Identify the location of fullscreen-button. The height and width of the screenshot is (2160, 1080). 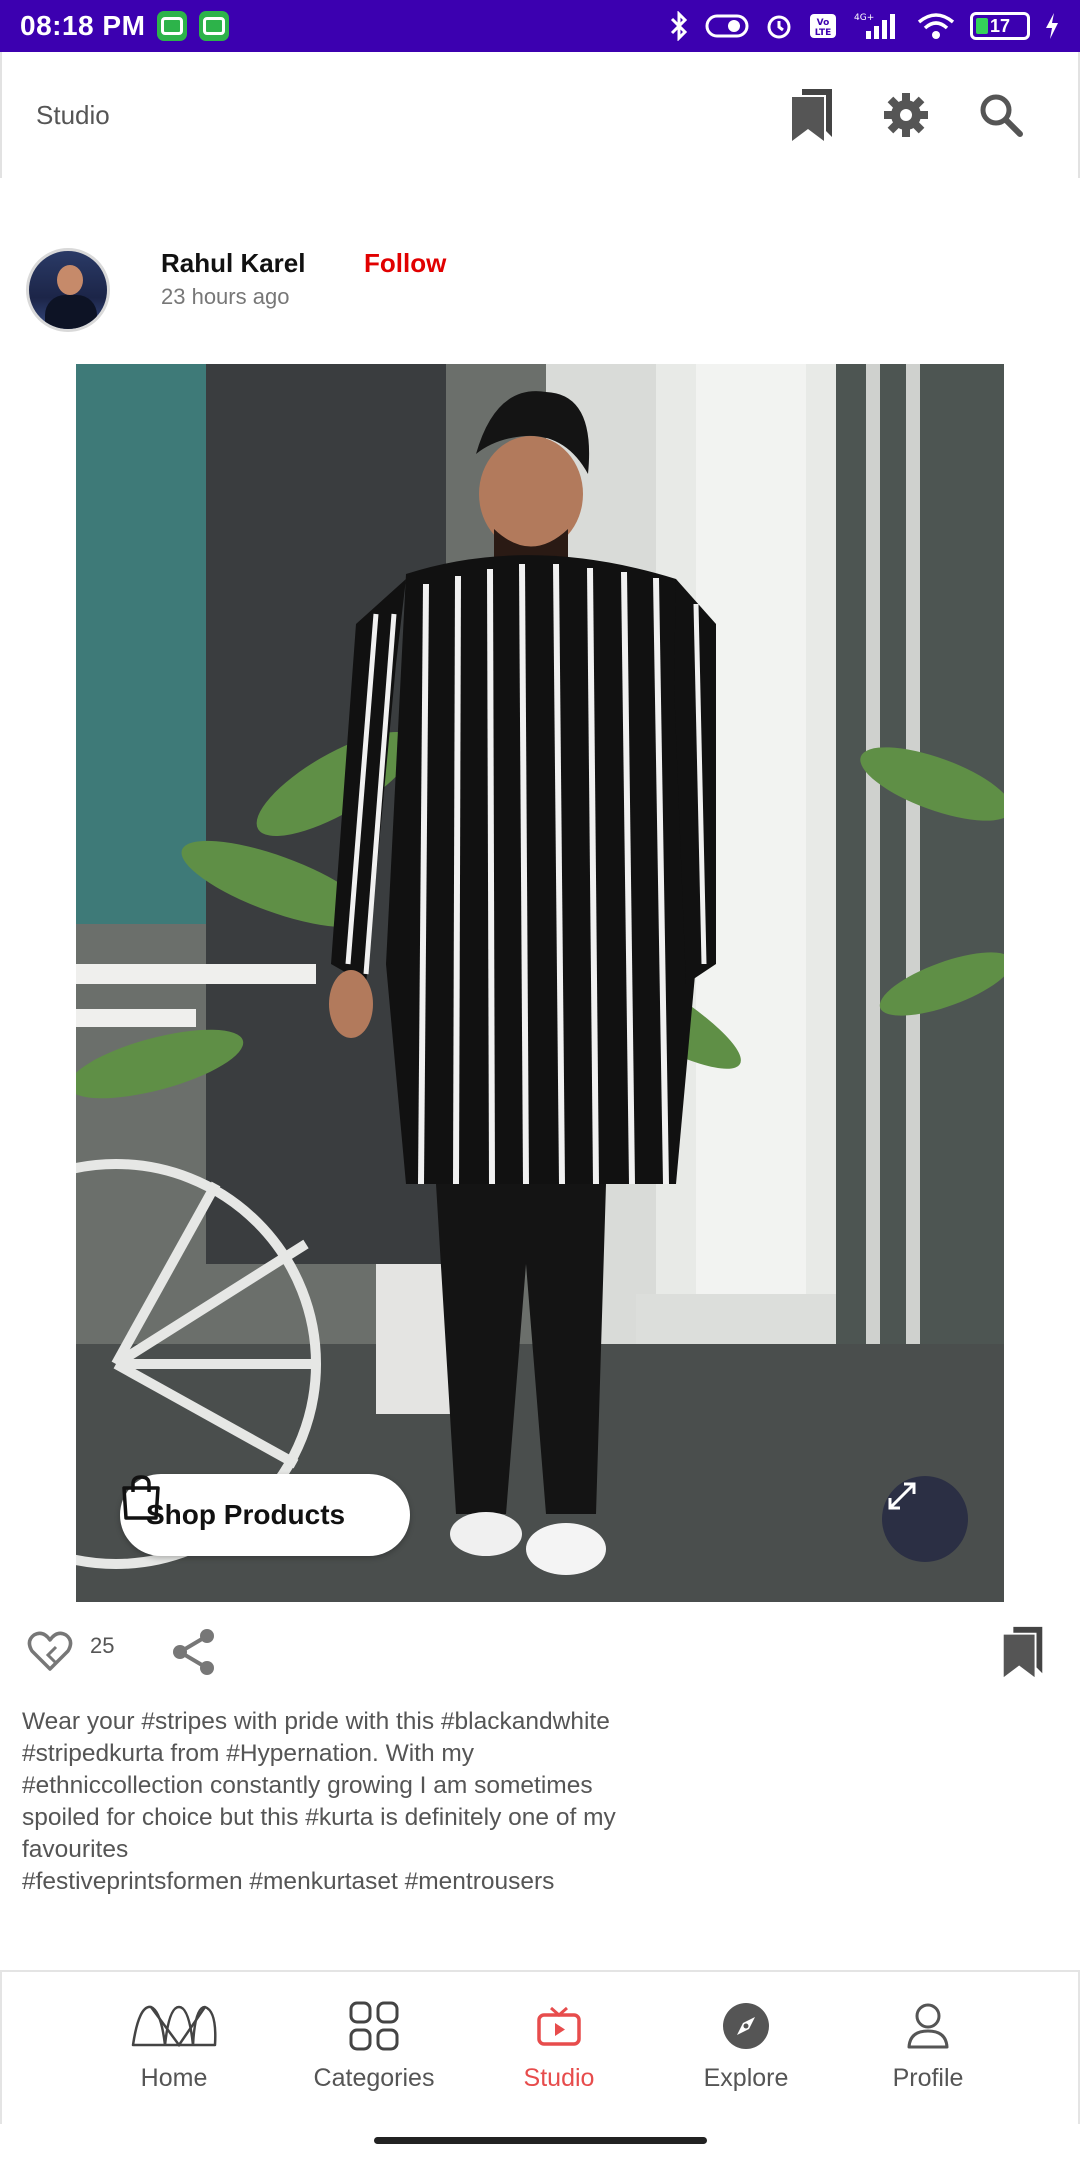
(925, 1519).